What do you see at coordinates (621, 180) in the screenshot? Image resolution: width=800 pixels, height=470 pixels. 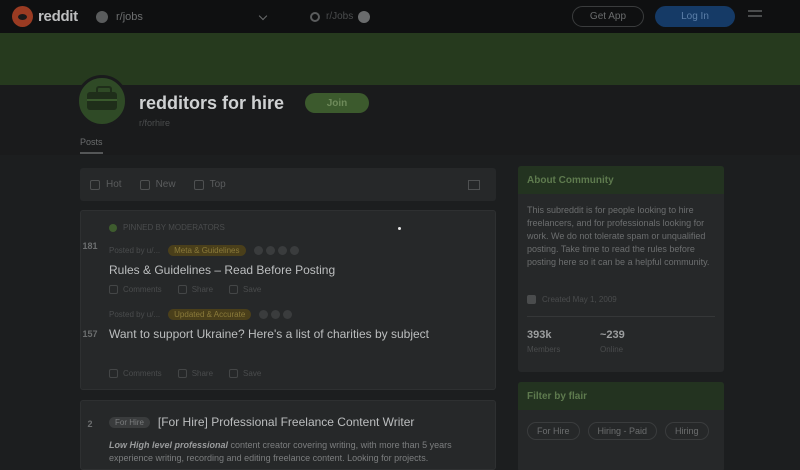 I see `about-title: About Community` at bounding box center [621, 180].